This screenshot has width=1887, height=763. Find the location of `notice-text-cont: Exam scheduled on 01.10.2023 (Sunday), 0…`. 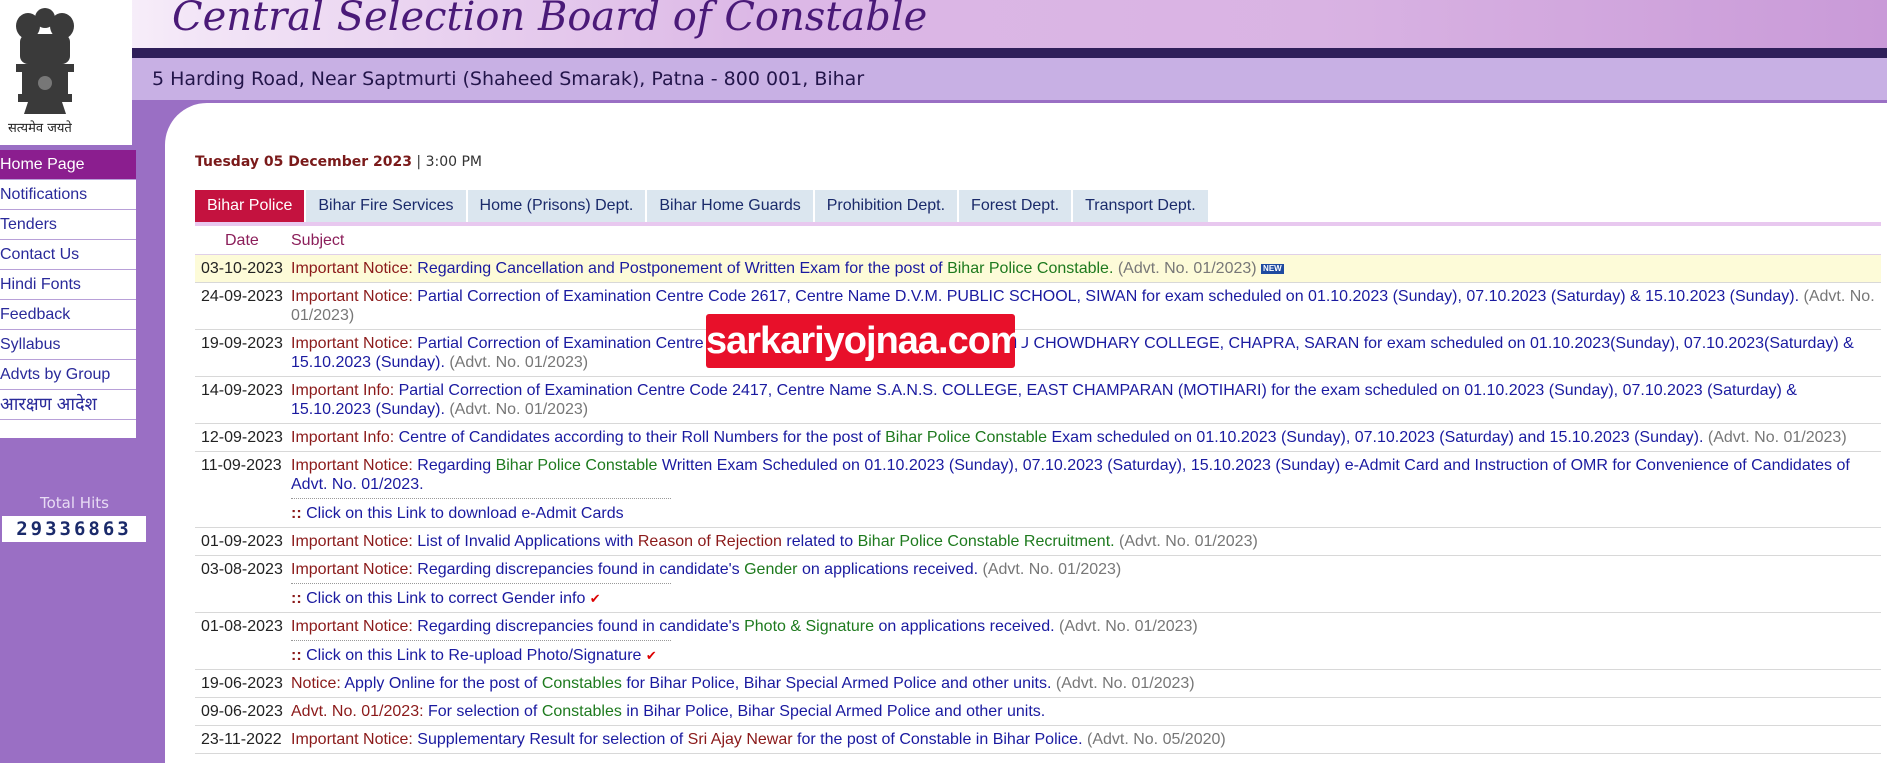

notice-text-cont: Exam scheduled on 01.10.2023 (Sunday), 0… is located at coordinates (1377, 437).